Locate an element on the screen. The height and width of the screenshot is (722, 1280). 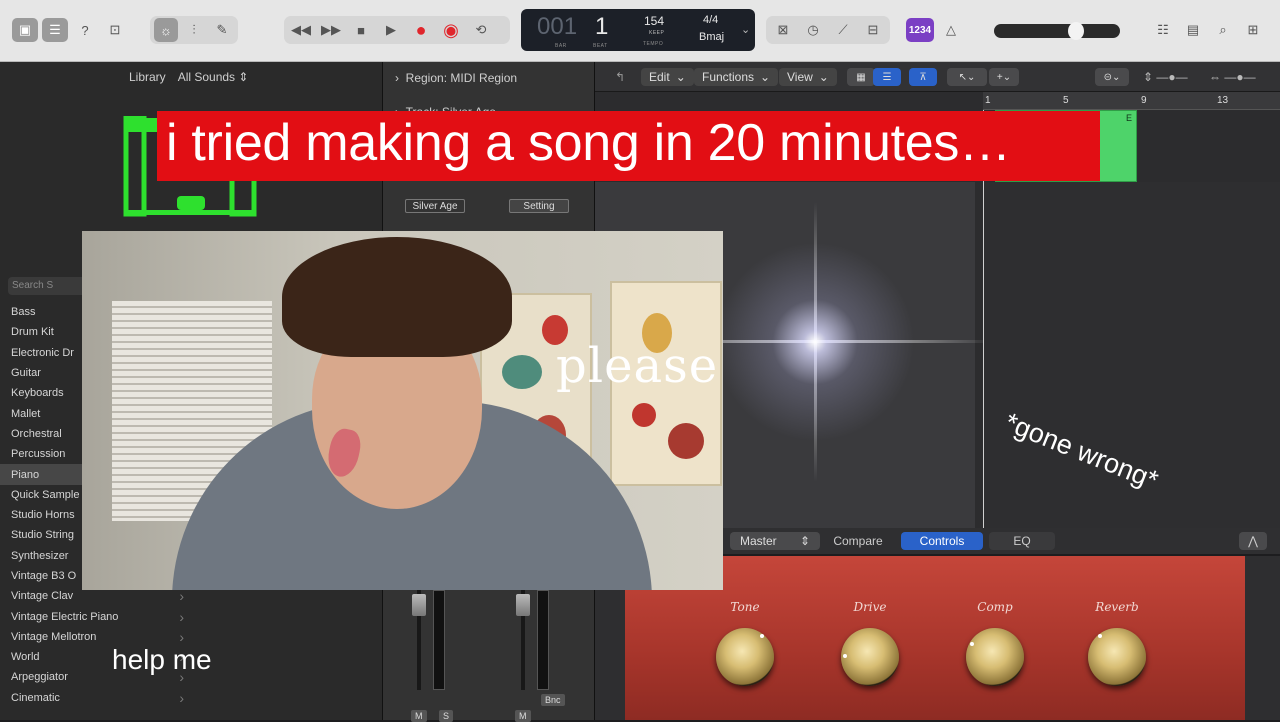
reverb-knob is located at coordinates (1117, 657).